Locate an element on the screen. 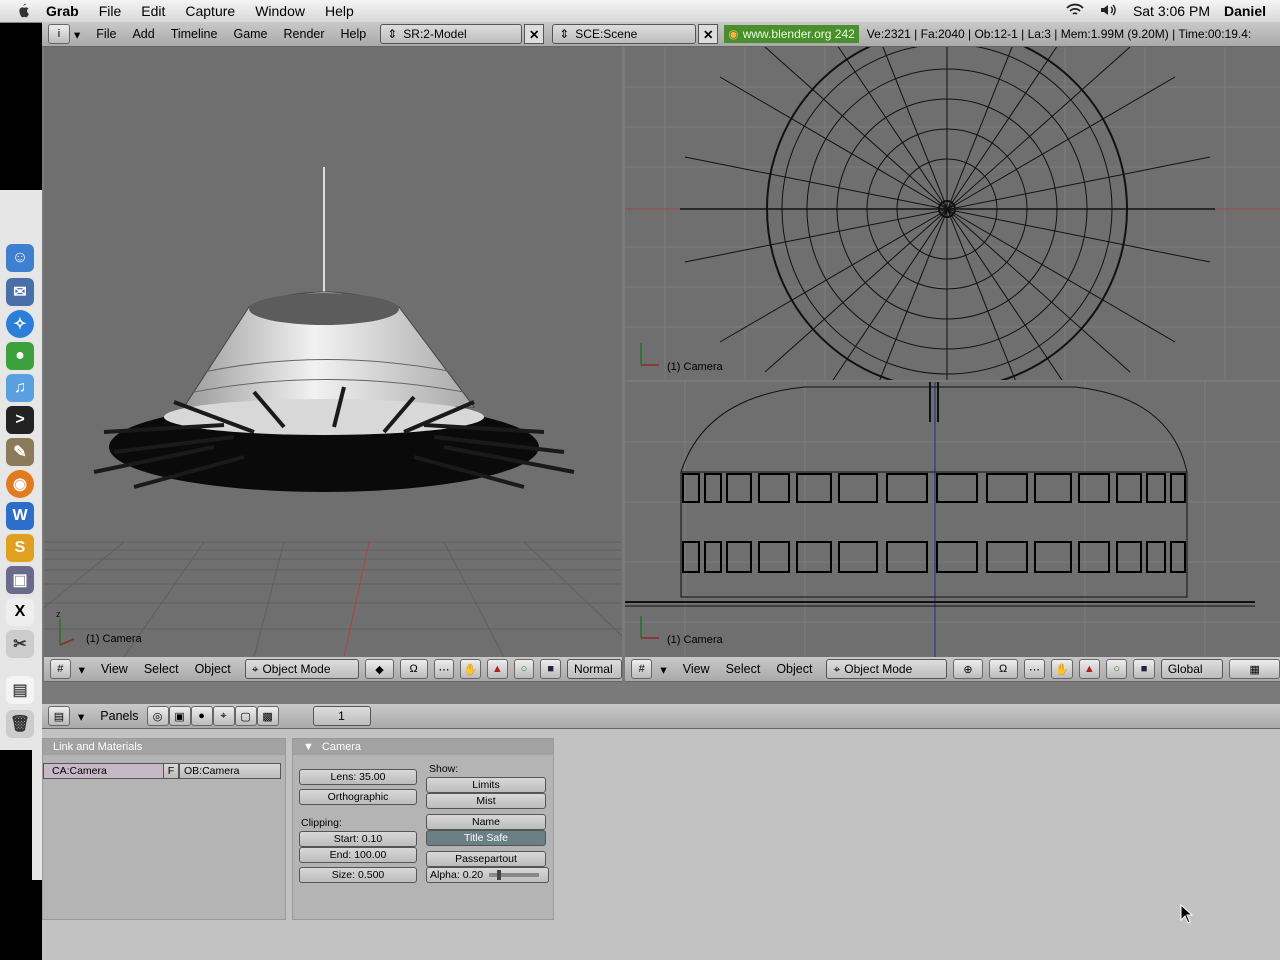 The height and width of the screenshot is (960, 1280). blender-icon: ◉ is located at coordinates (20, 484).